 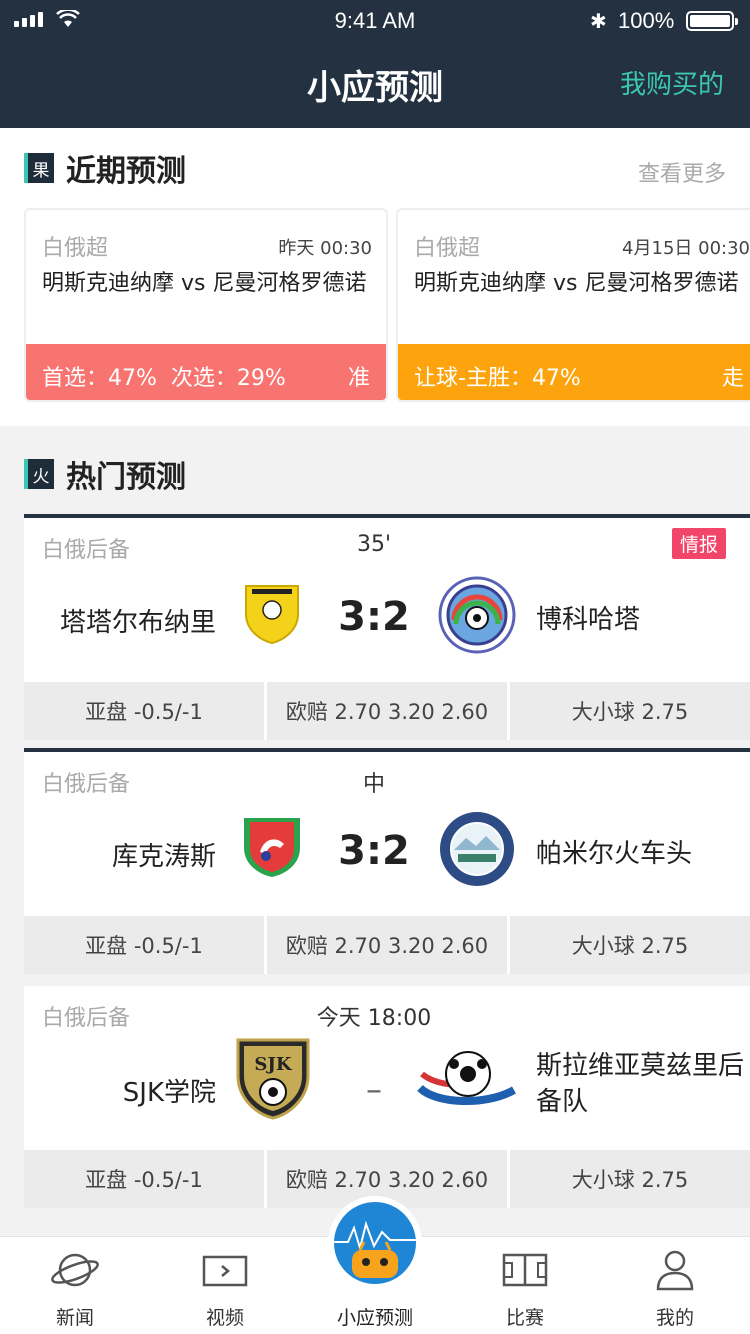 What do you see at coordinates (525, 1270) in the screenshot?
I see `pitch-icon` at bounding box center [525, 1270].